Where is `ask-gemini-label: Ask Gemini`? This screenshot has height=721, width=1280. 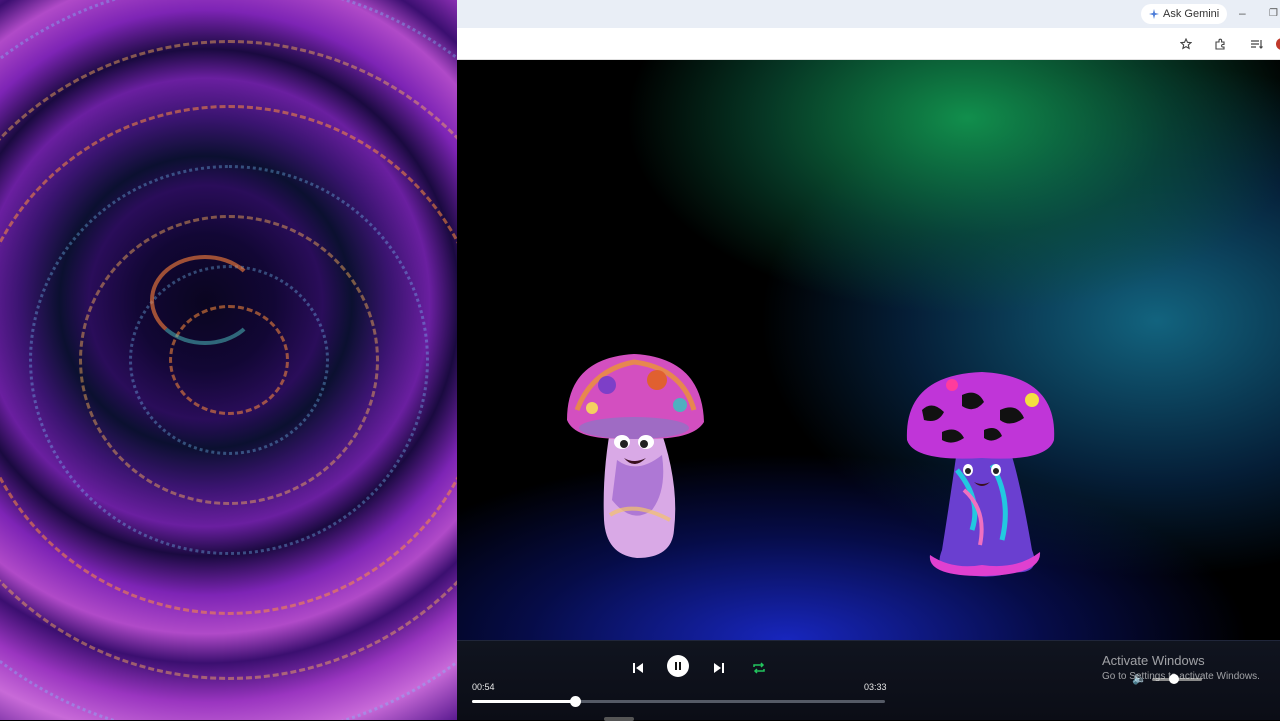
ask-gemini-label: Ask Gemini is located at coordinates (1191, 14).